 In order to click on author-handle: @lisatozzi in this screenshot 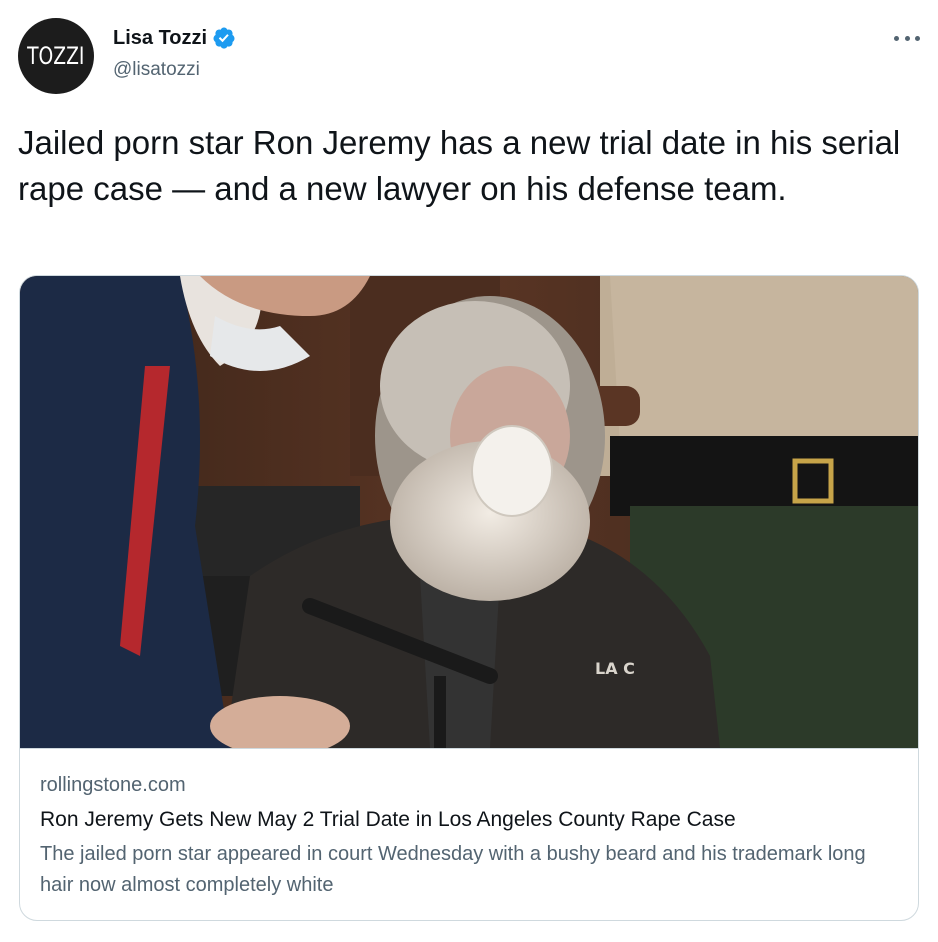, I will do `click(156, 70)`.